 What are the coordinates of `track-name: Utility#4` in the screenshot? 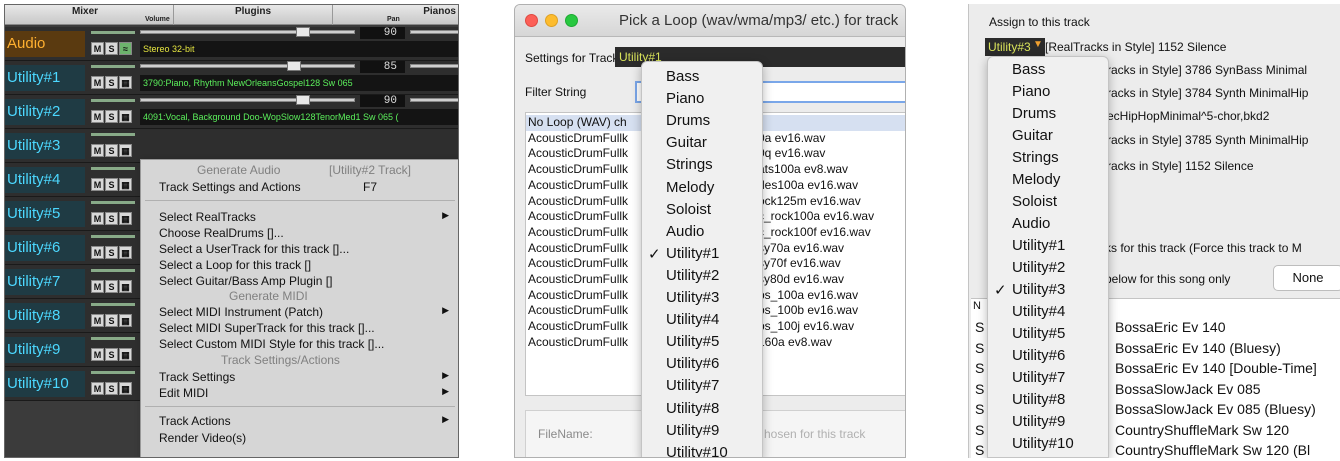 It's located at (45, 180).